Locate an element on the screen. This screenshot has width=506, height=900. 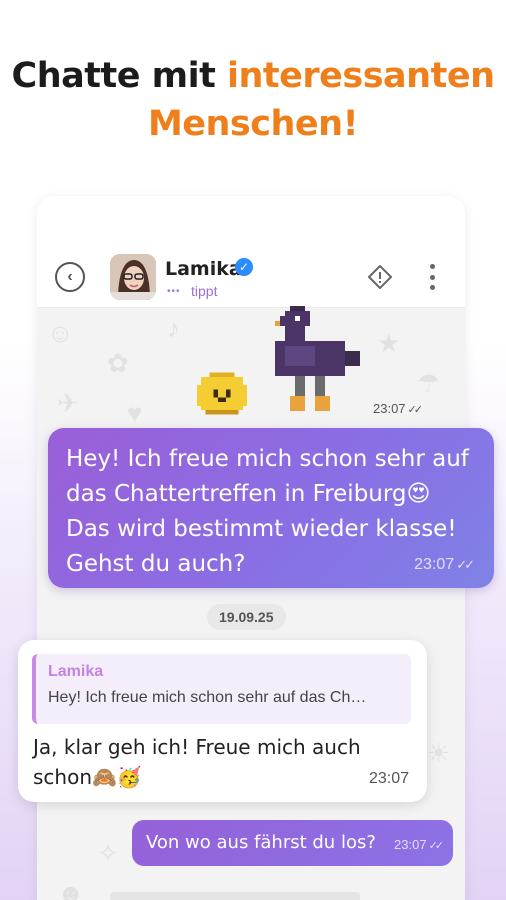
avatar is located at coordinates (133, 277).